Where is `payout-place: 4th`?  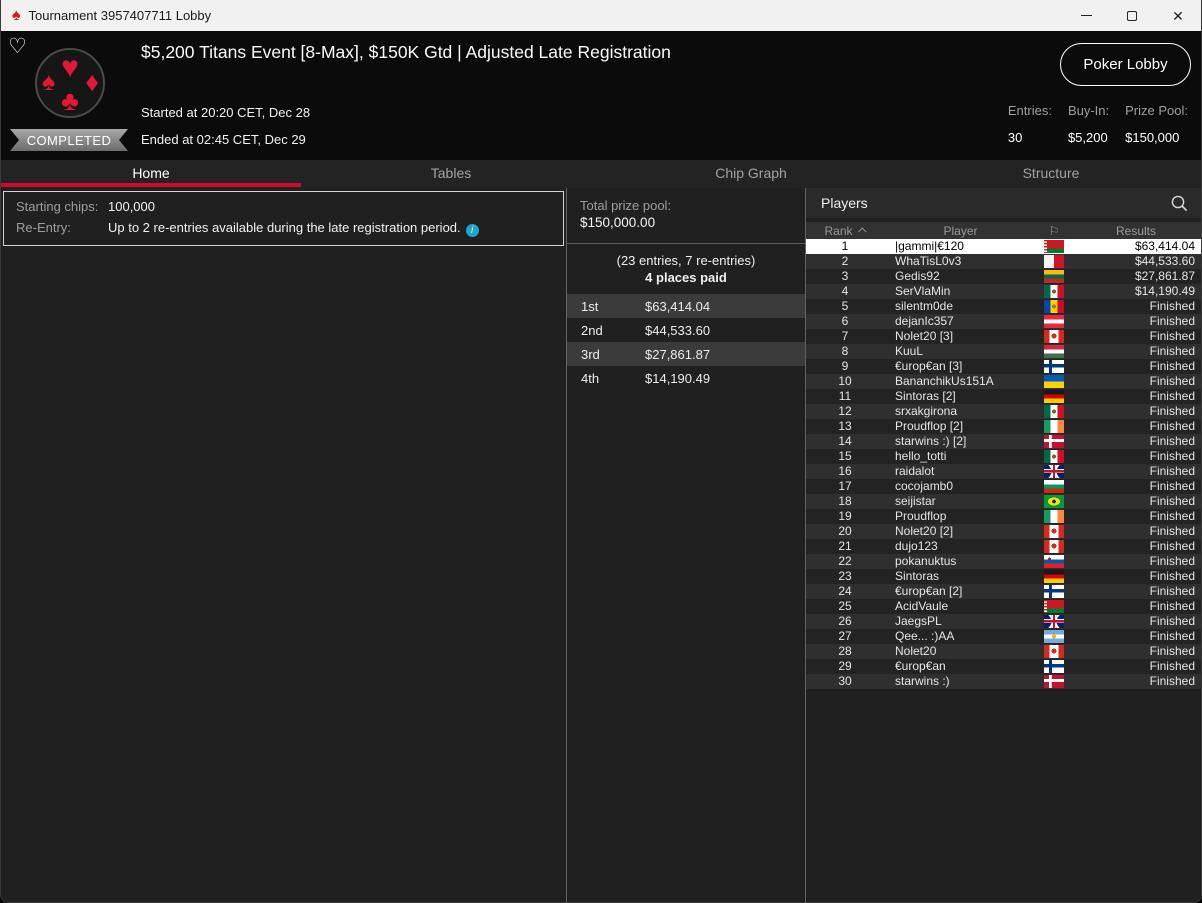 payout-place: 4th is located at coordinates (590, 378).